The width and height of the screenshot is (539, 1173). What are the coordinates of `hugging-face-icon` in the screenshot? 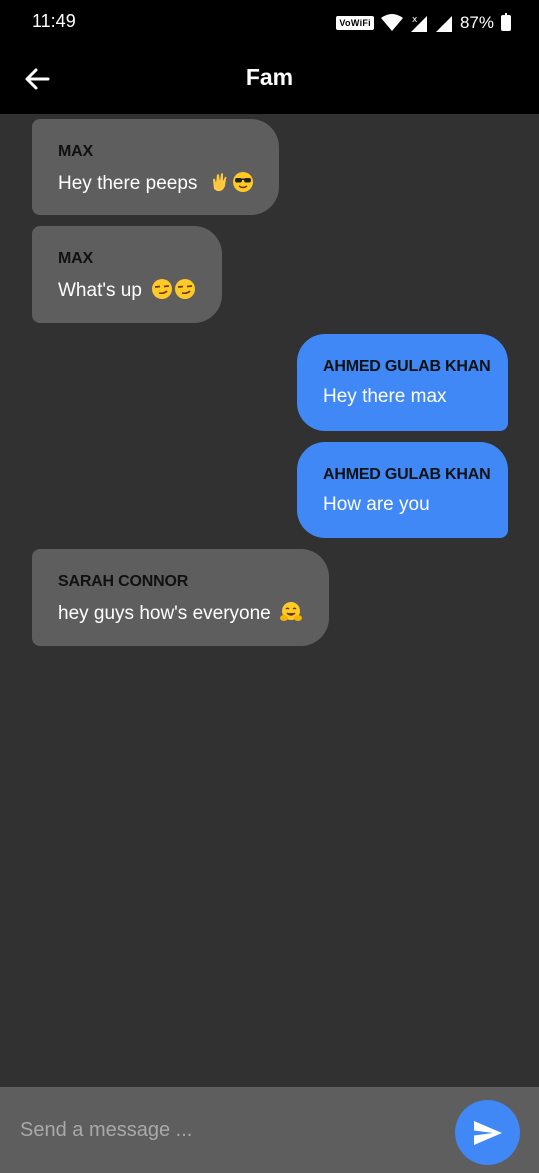 It's located at (291, 611).